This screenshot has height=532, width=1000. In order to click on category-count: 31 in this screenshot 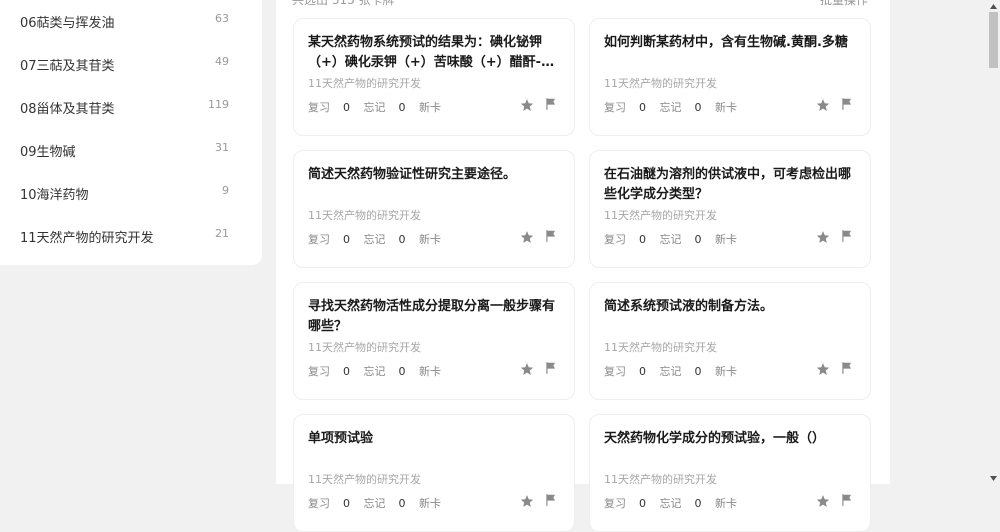, I will do `click(222, 147)`.